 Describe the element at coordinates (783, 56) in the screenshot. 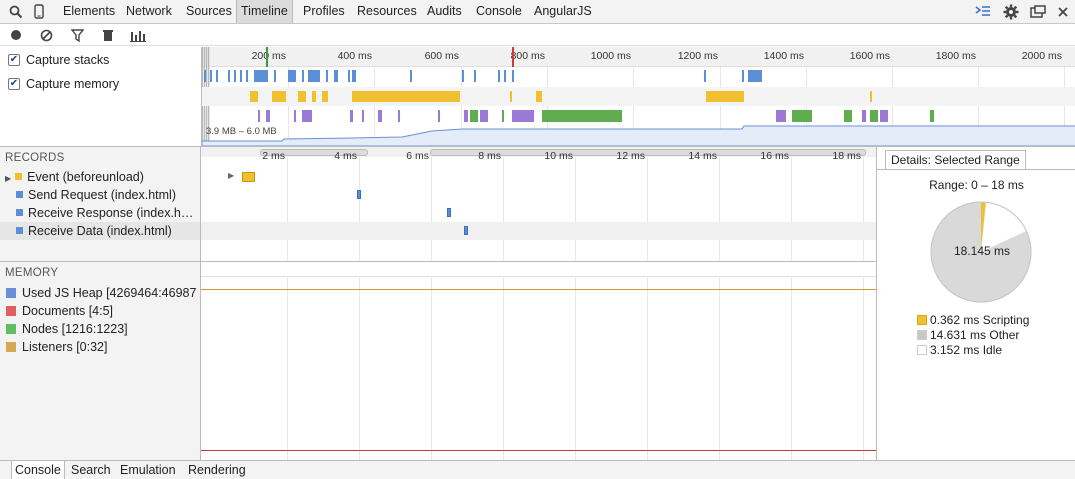

I see `overview-tick: 1400 ms` at that location.